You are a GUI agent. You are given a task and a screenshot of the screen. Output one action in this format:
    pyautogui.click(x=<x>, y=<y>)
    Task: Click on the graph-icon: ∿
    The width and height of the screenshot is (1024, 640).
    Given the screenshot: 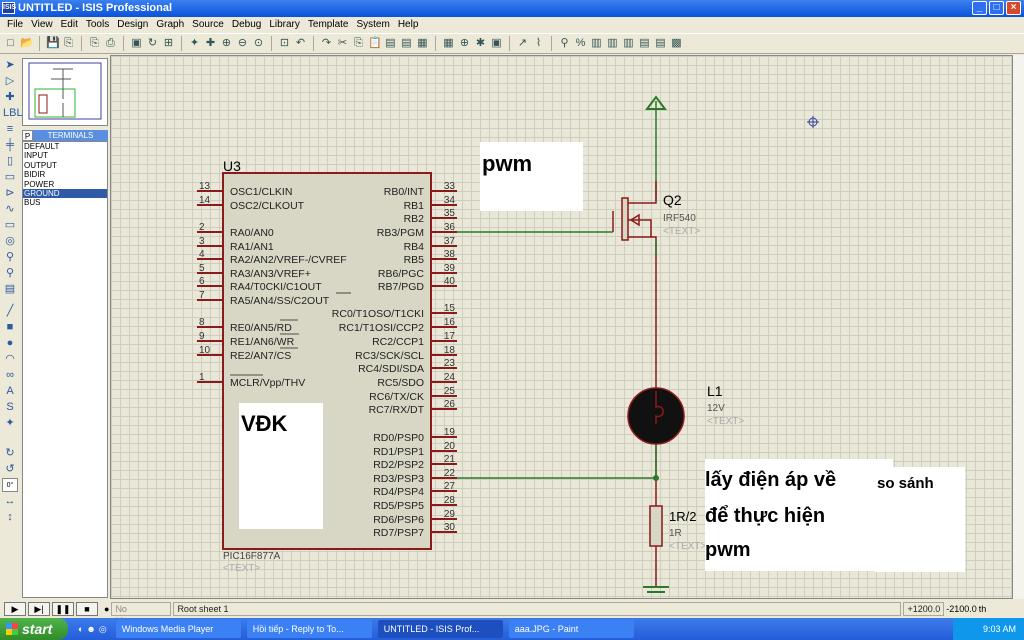 What is the action you would take?
    pyautogui.click(x=10, y=209)
    